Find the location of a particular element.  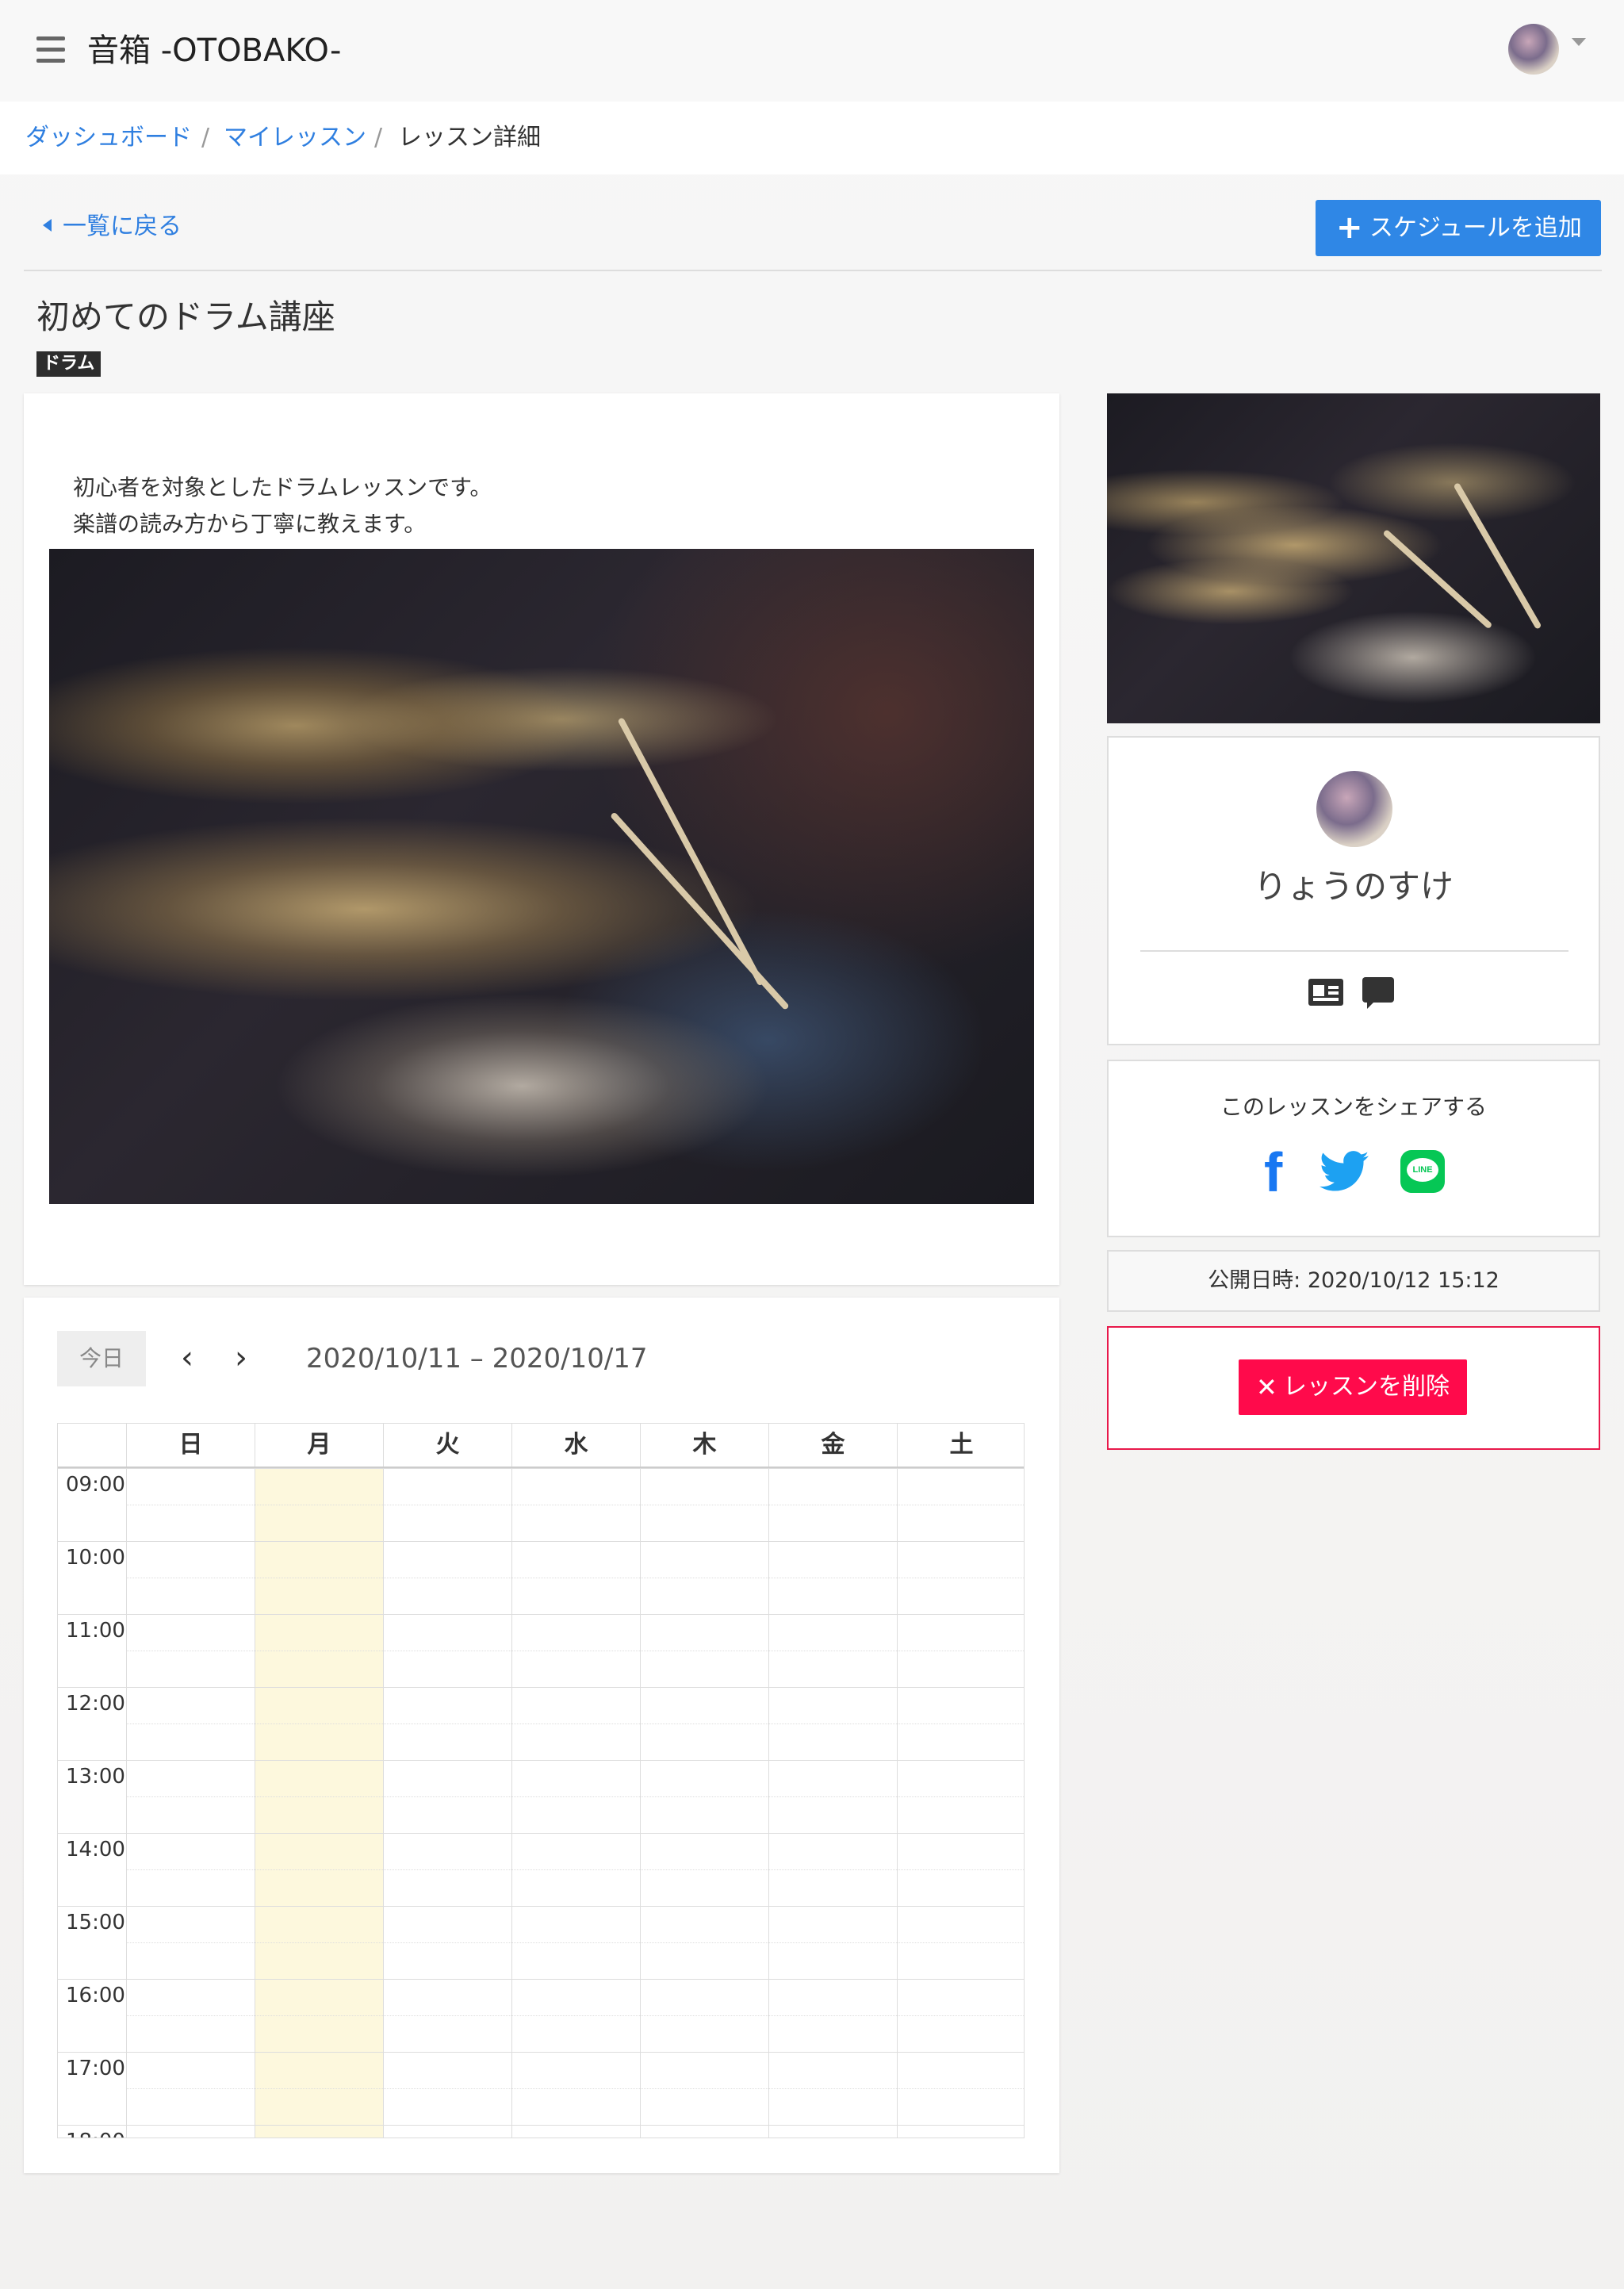

page-title: 初めてのドラム講座 is located at coordinates (185, 316).